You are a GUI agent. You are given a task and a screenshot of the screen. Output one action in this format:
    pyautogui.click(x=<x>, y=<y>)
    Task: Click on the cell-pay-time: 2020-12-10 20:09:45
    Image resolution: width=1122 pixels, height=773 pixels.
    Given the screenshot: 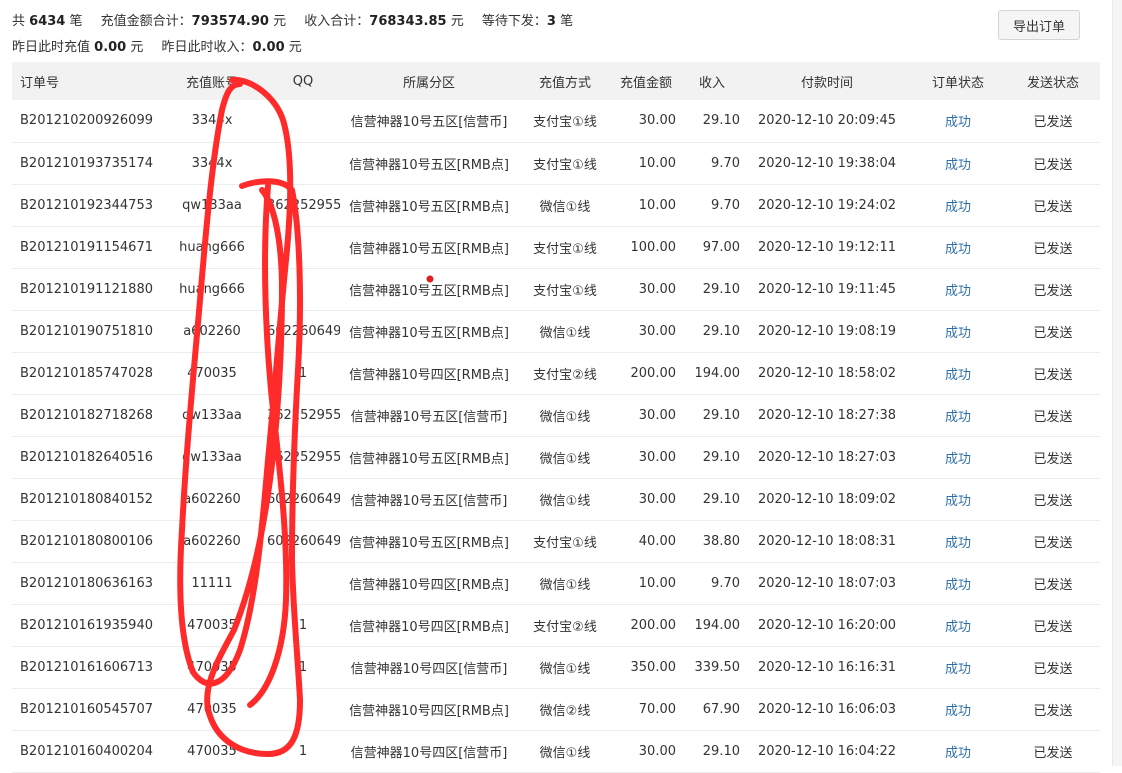 What is the action you would take?
    pyautogui.click(x=827, y=121)
    